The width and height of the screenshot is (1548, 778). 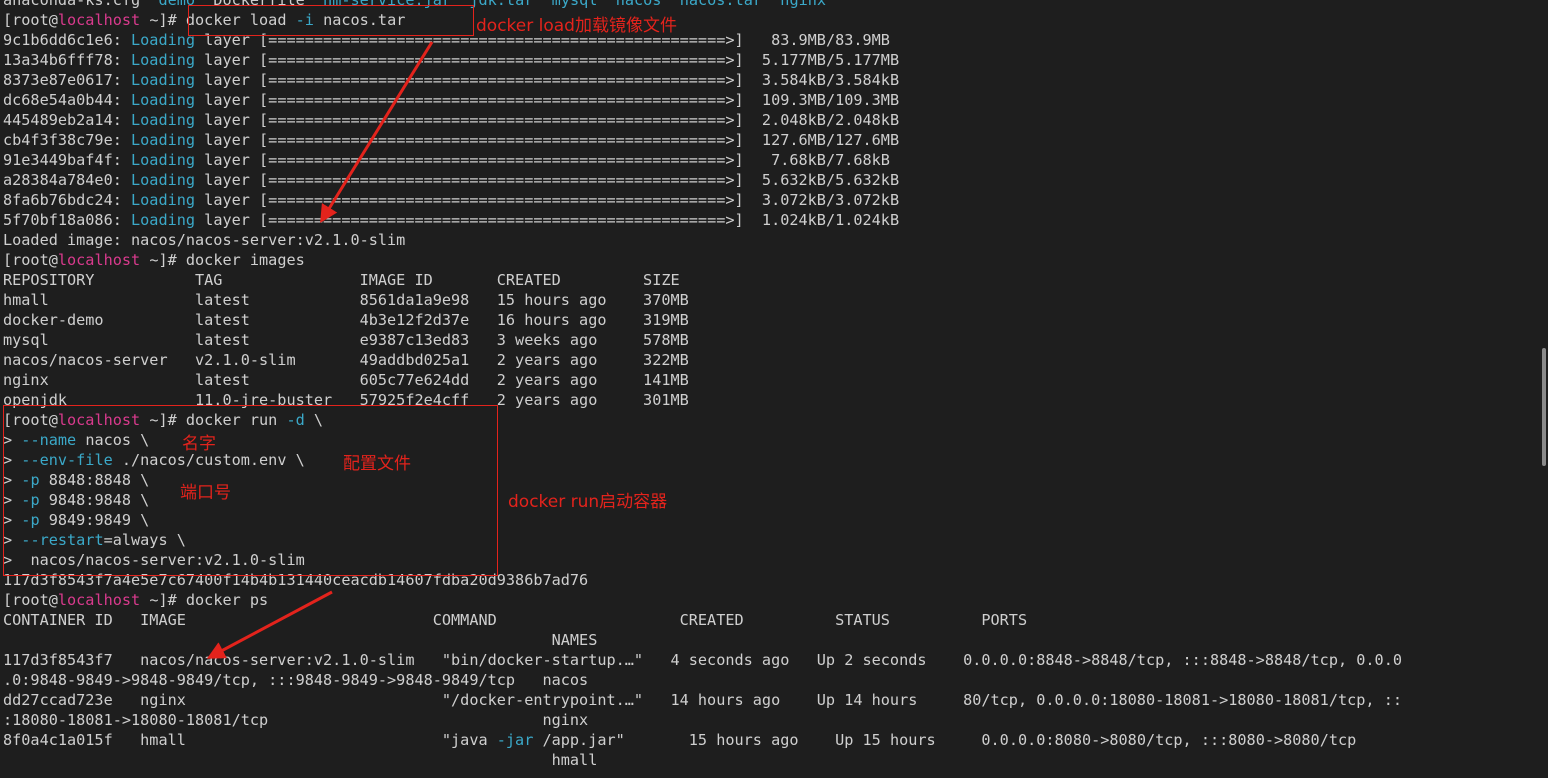 What do you see at coordinates (296, 720) in the screenshot?
I see `ps-row-wrap: :18080-18081->18080-18081/tcp nginx` at bounding box center [296, 720].